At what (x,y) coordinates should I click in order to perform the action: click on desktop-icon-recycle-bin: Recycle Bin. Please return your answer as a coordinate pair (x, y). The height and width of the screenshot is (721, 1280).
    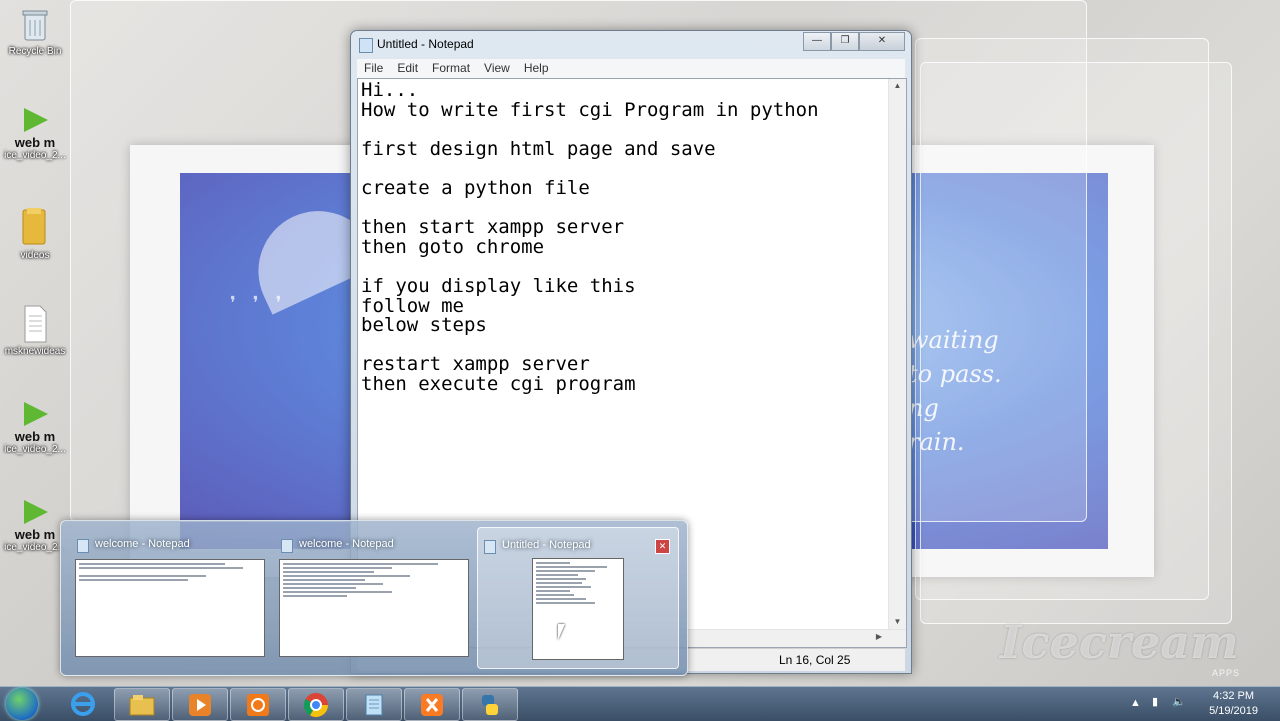
    Looking at the image, I should click on (35, 31).